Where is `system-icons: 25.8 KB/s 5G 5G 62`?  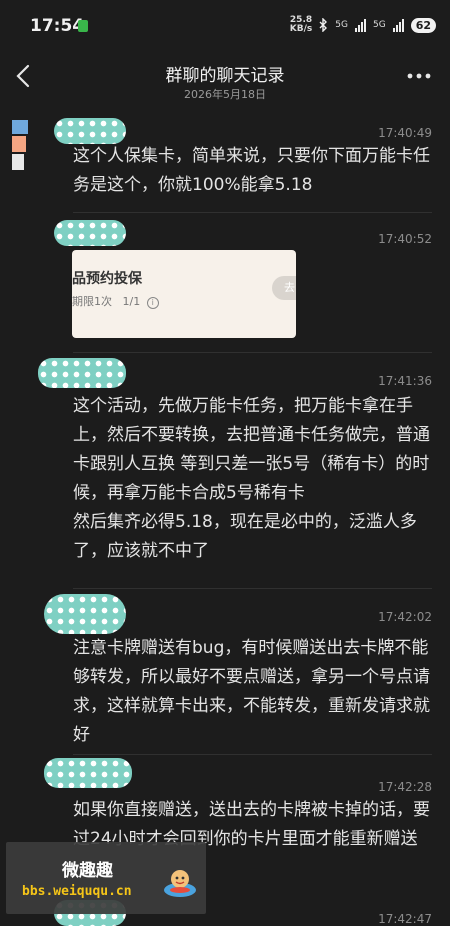
system-icons: 25.8 KB/s 5G 5G 62 is located at coordinates (363, 25).